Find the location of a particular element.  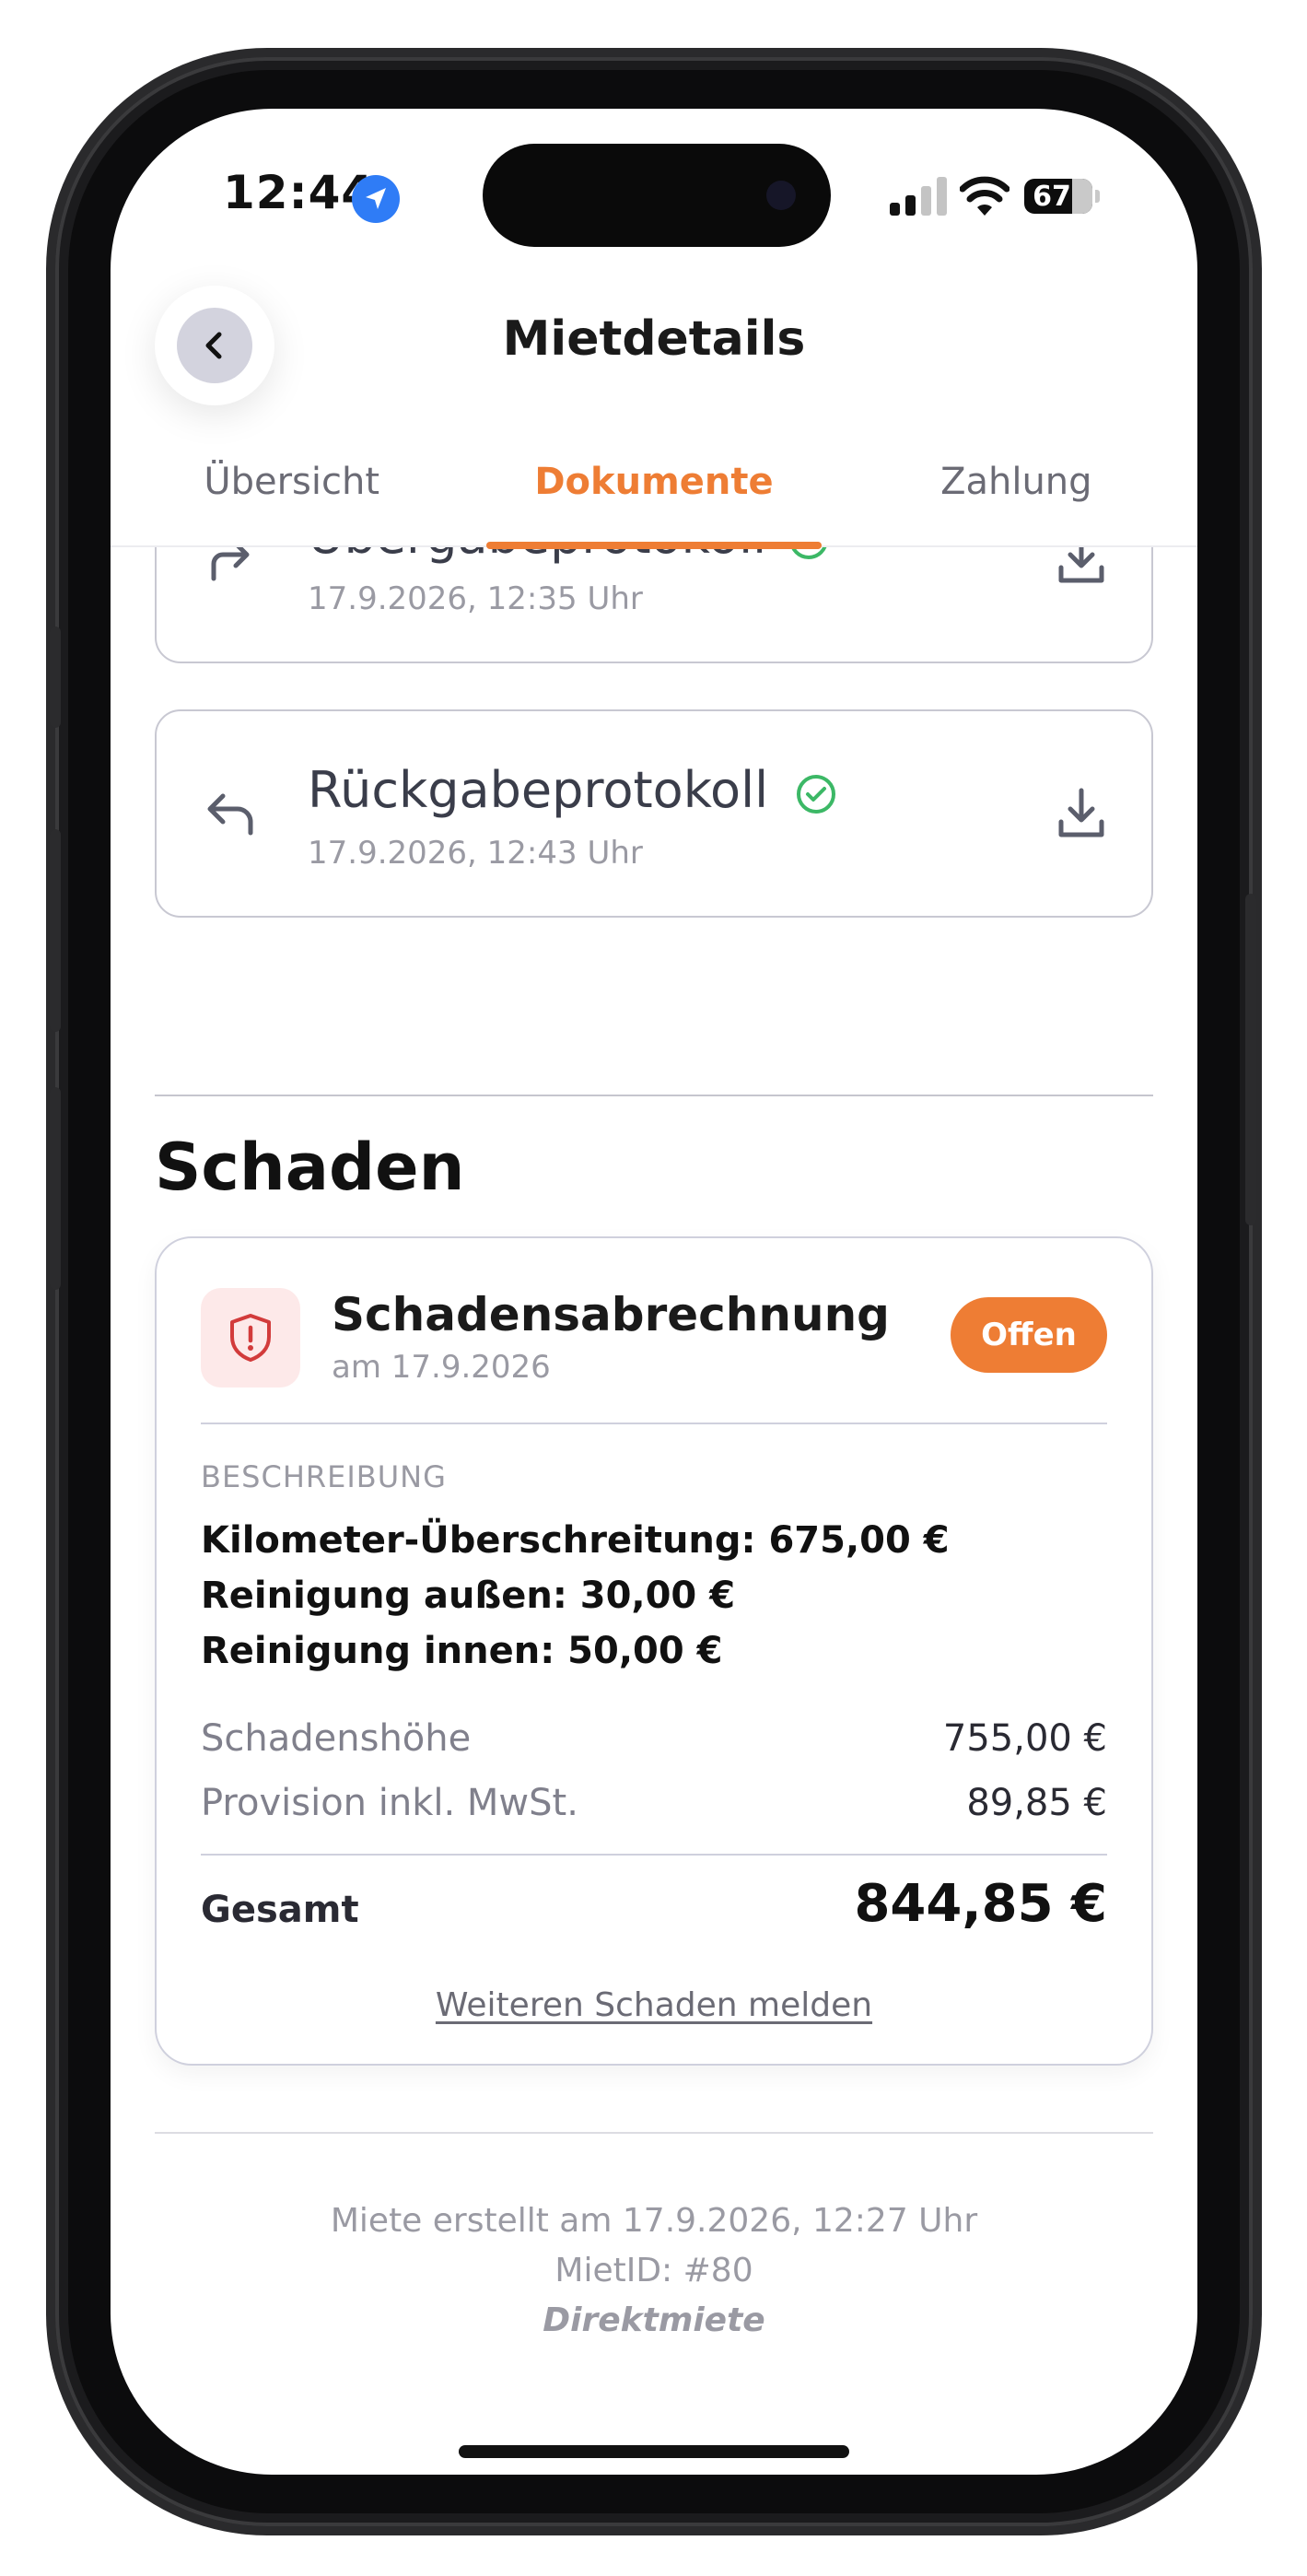

description-label: BESCHREIBUNG is located at coordinates (324, 1476).